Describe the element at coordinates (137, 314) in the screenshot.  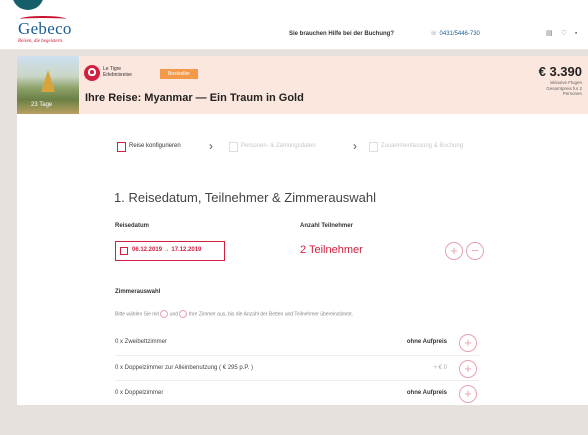
I see `room-hint-part-a: Bitte wählen Sie mit` at that location.